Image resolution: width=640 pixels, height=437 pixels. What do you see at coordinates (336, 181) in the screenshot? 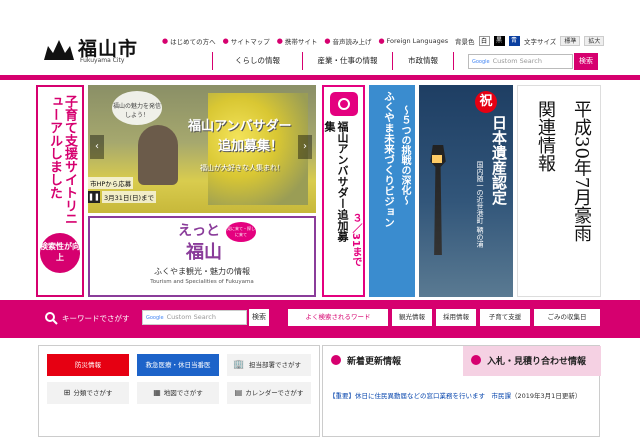
I see `ambassador2-title: 福山アンバサダー追加募集` at bounding box center [336, 181].